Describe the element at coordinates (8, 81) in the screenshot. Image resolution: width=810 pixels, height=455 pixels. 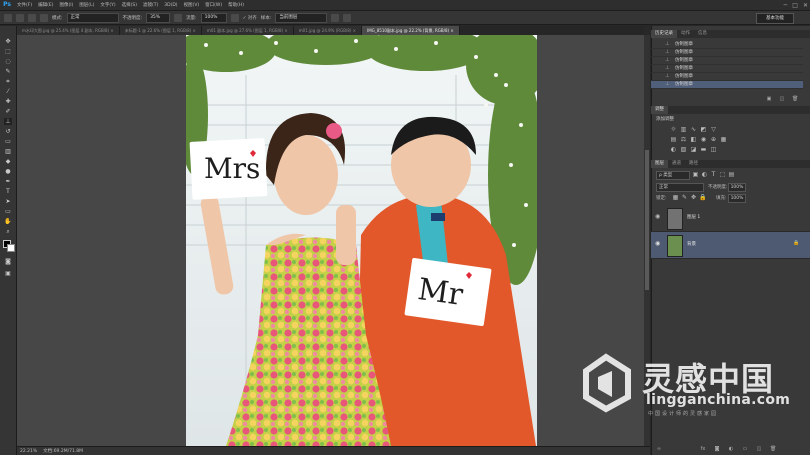
I see `crop-tool-icon: ⌗` at that location.